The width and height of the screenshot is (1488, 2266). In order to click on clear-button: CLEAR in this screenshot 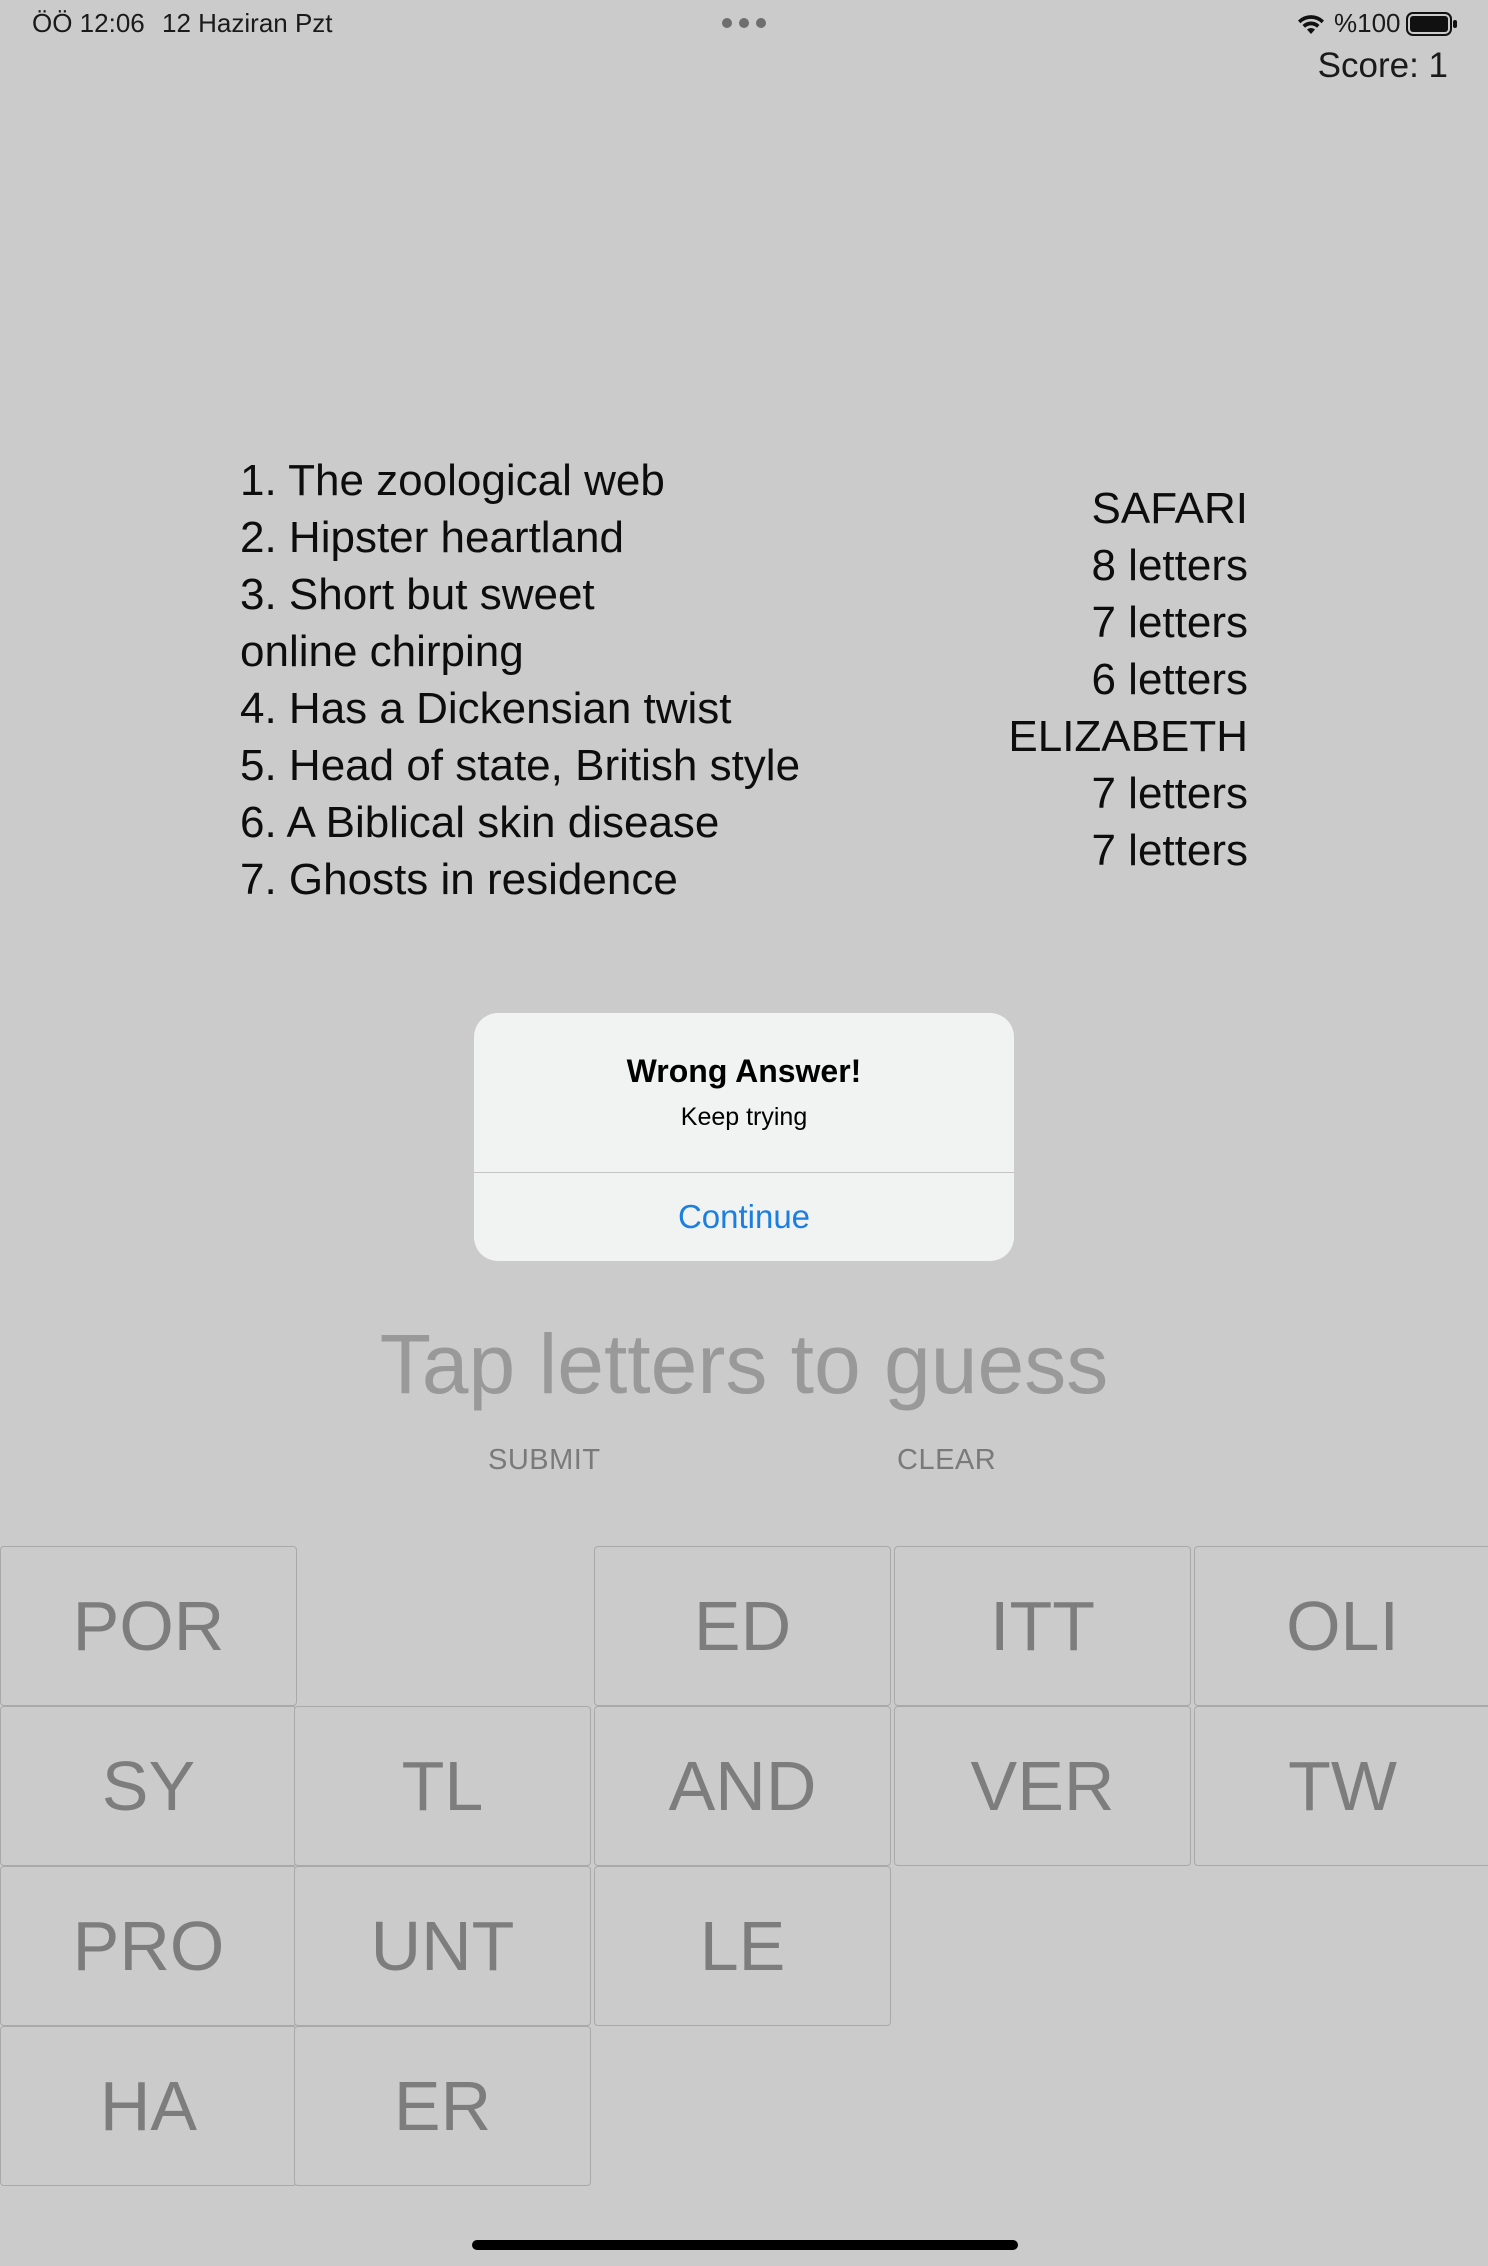, I will do `click(946, 1460)`.